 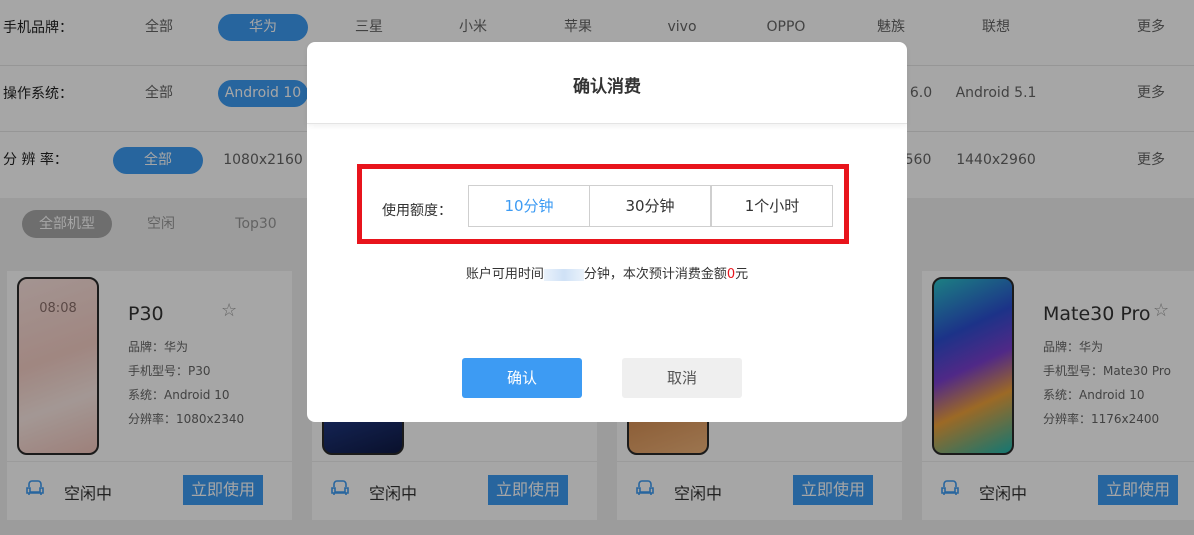 I want to click on quota-option-1hour: 1个小时, so click(x=772, y=206).